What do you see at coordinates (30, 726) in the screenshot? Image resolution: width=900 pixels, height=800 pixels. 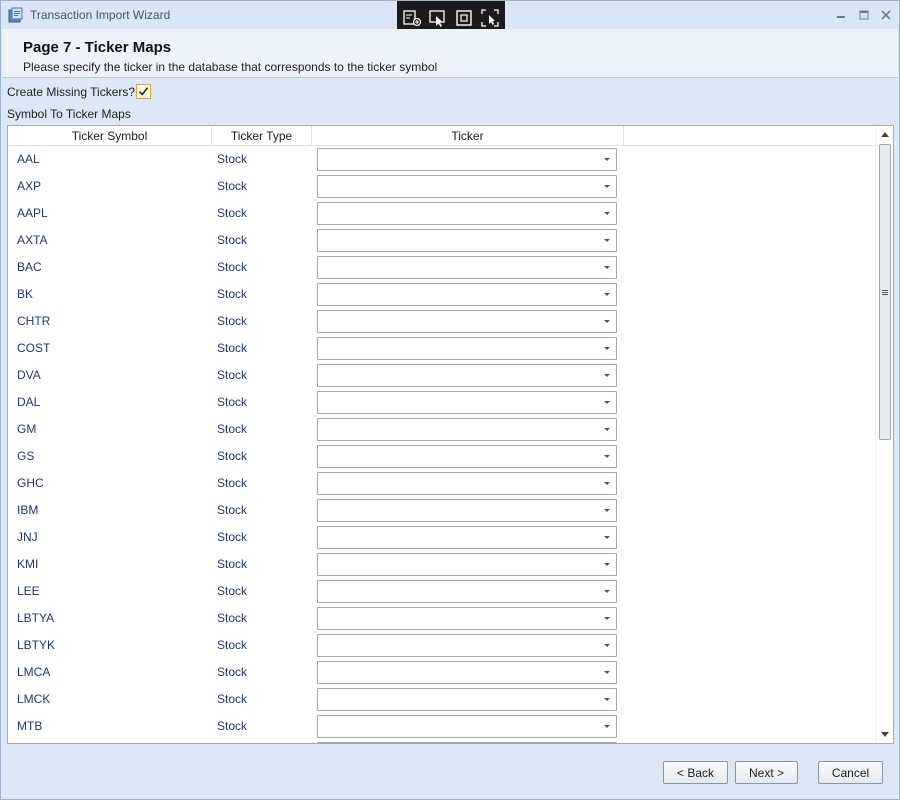 I see `ticker-symbol-cell: MTB` at bounding box center [30, 726].